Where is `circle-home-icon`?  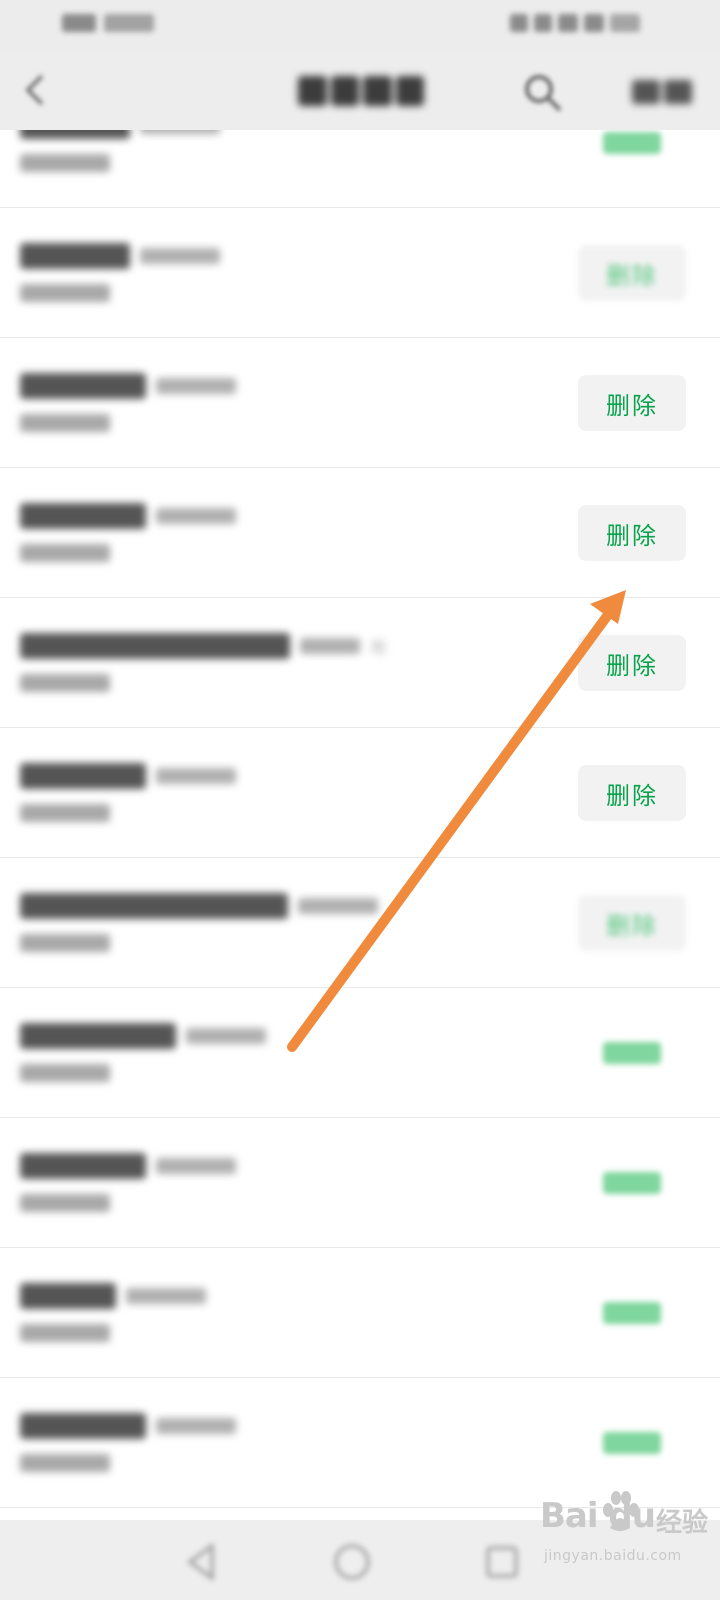
circle-home-icon is located at coordinates (352, 1562).